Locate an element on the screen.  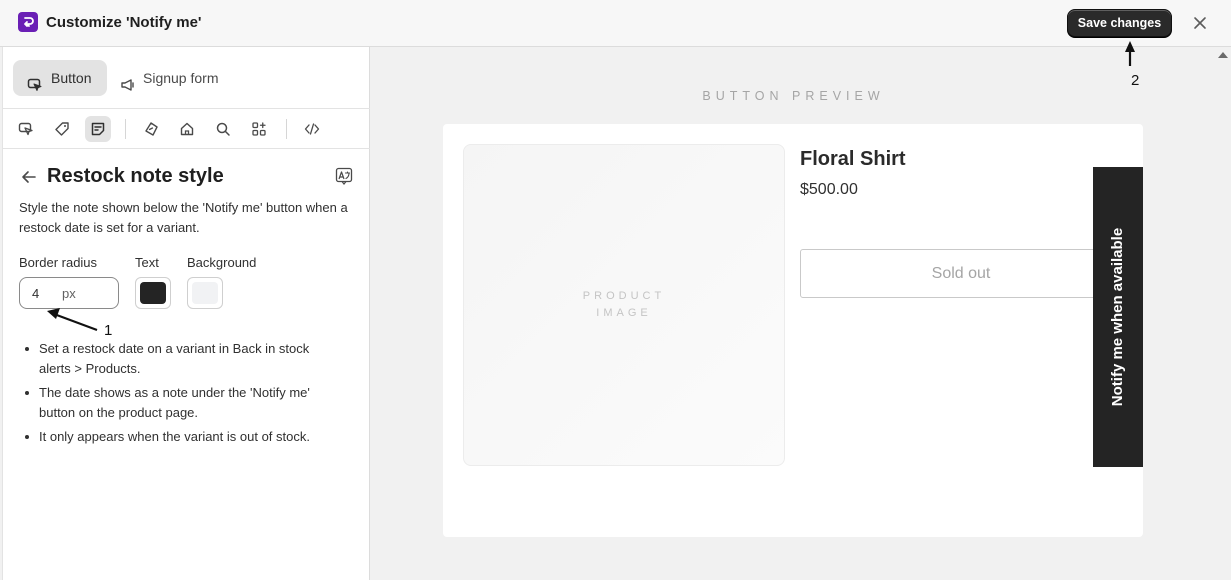
apps-icon is located at coordinates (259, 129).